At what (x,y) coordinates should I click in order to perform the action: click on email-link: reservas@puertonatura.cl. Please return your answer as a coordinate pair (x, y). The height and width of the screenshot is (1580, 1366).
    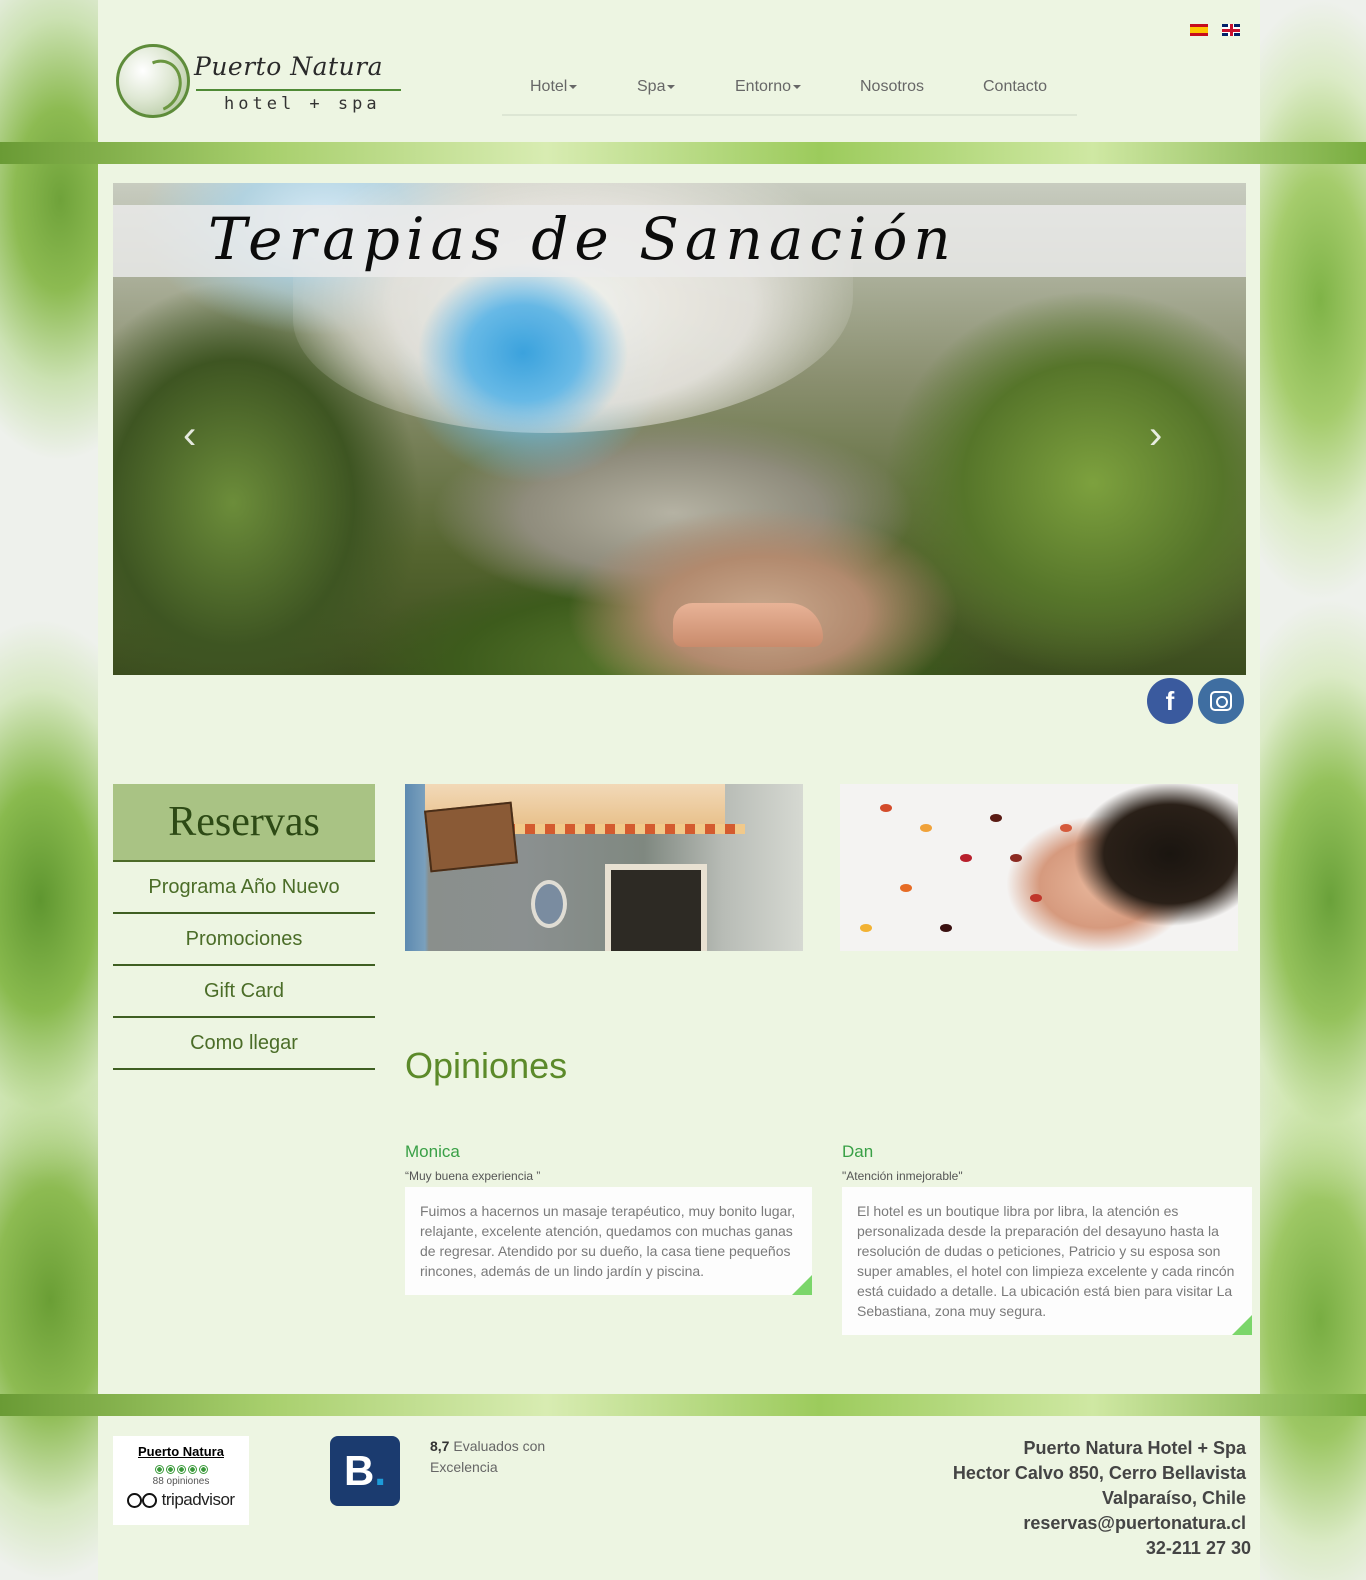
    Looking at the image, I should click on (1099, 1523).